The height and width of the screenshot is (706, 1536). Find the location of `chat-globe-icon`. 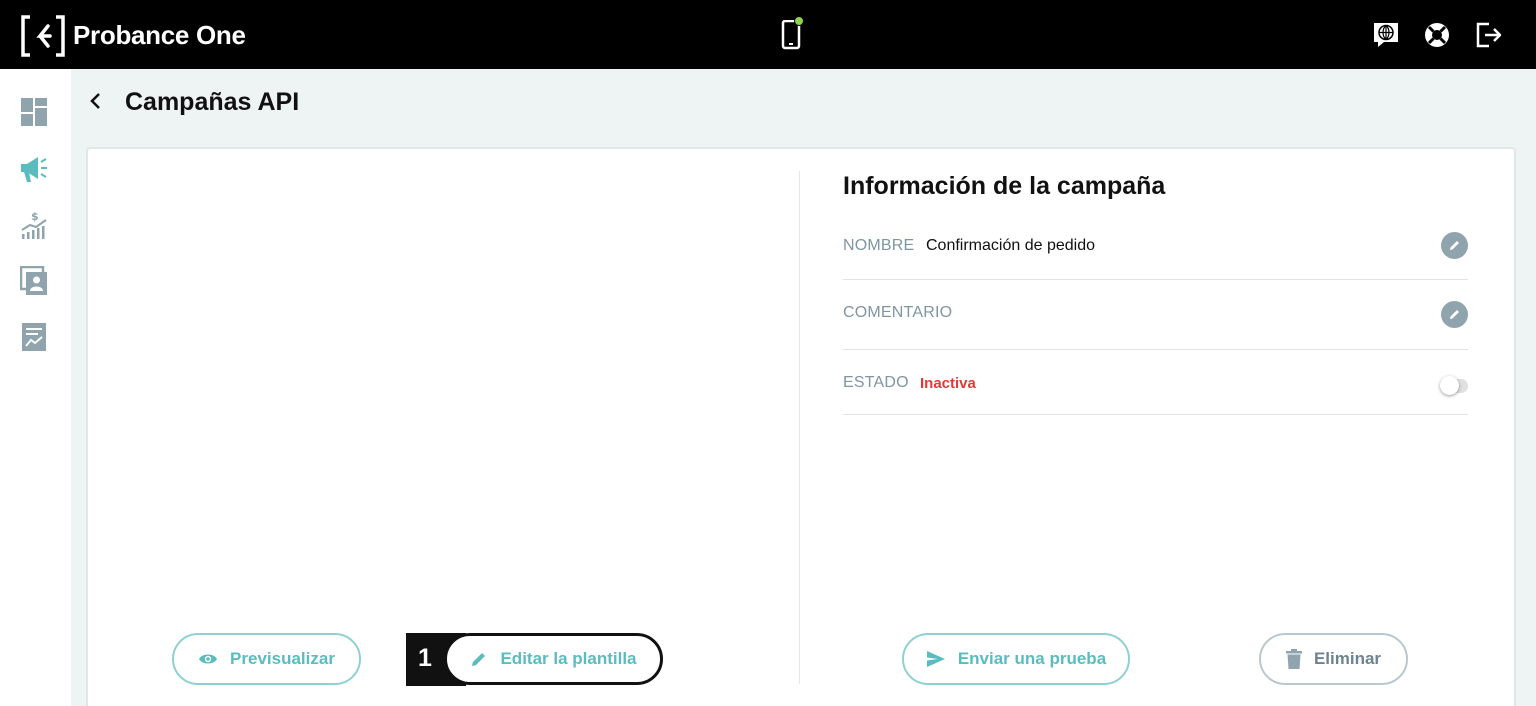

chat-globe-icon is located at coordinates (1386, 35).